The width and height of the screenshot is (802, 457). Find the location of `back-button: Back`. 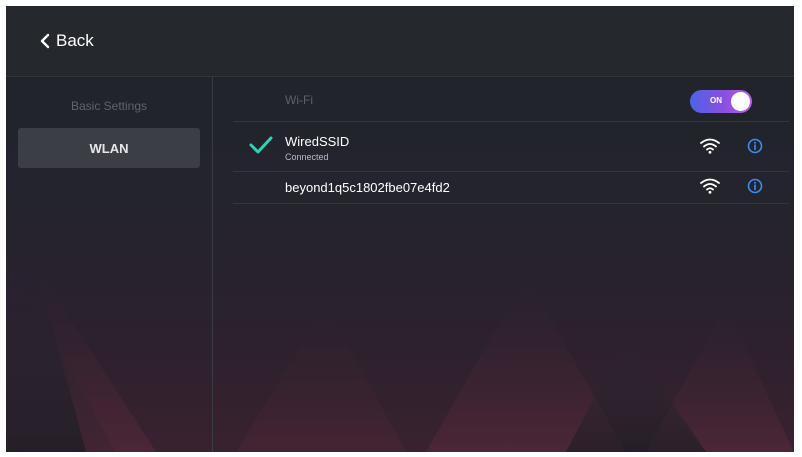

back-button: Back is located at coordinates (67, 41).